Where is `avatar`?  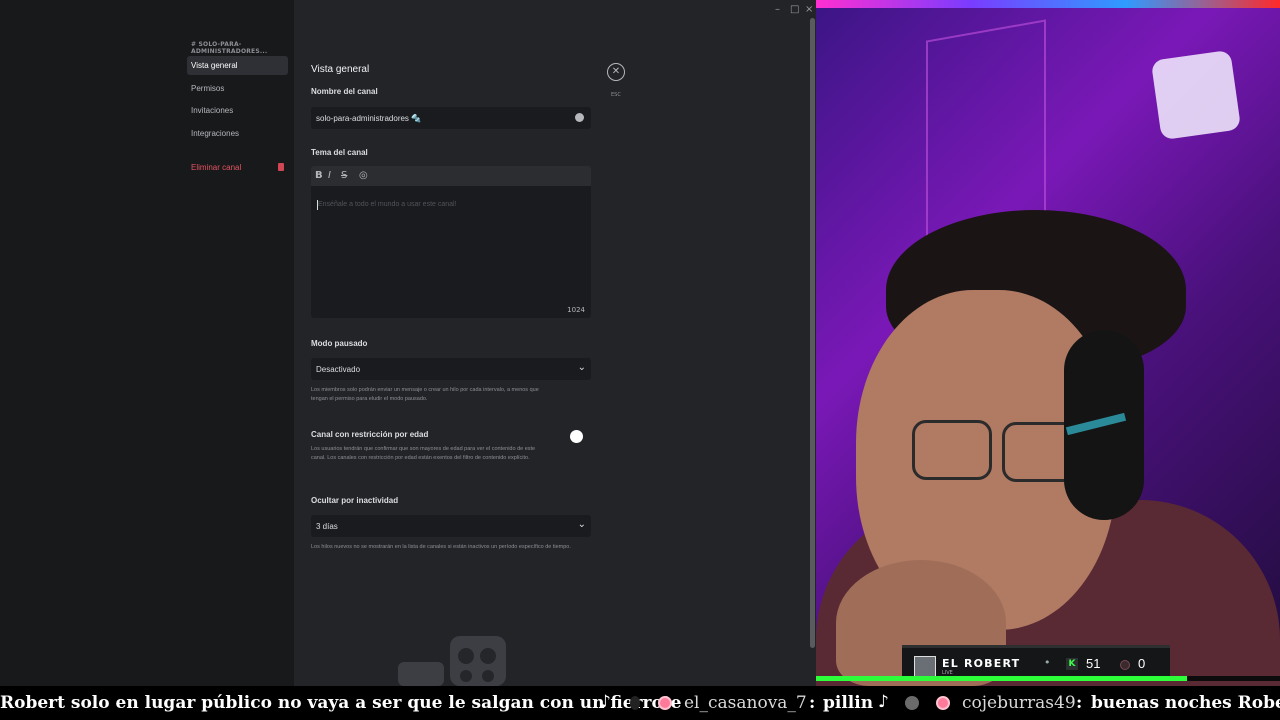 avatar is located at coordinates (925, 667).